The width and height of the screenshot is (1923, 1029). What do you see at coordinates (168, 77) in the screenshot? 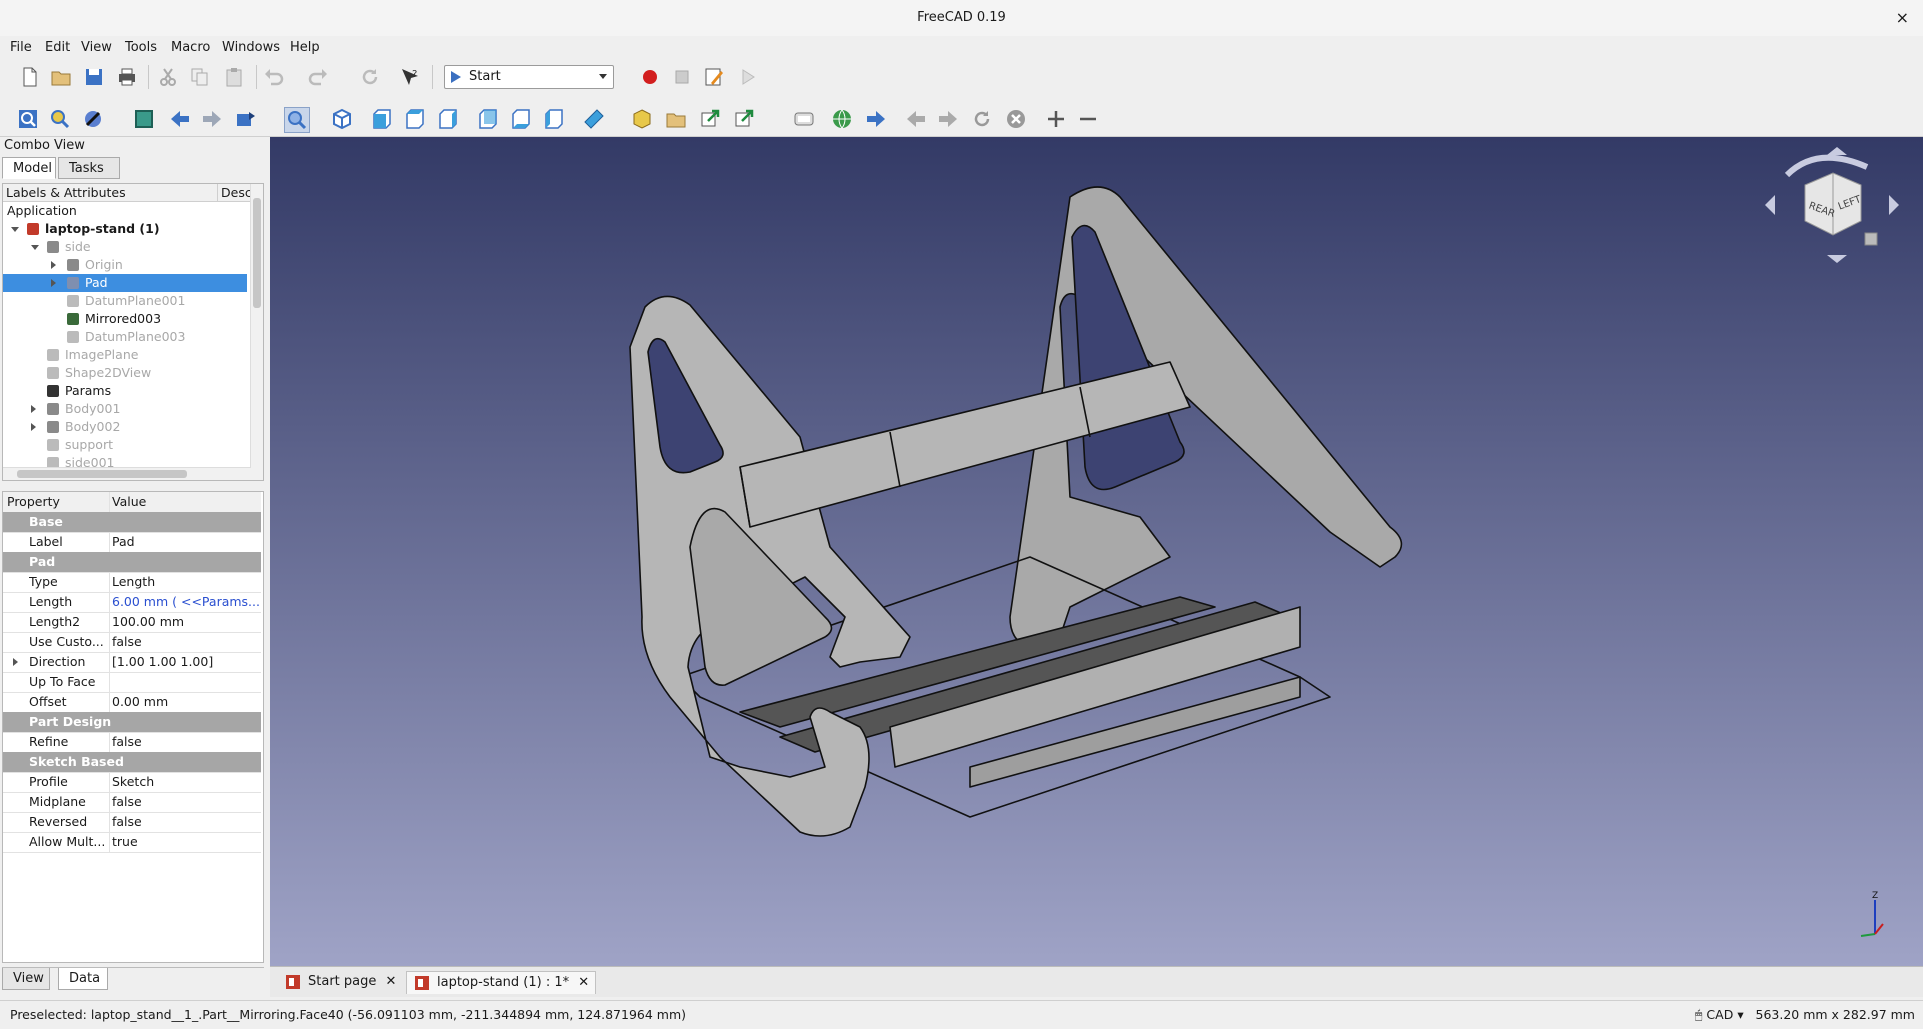
I see `cut-button` at bounding box center [168, 77].